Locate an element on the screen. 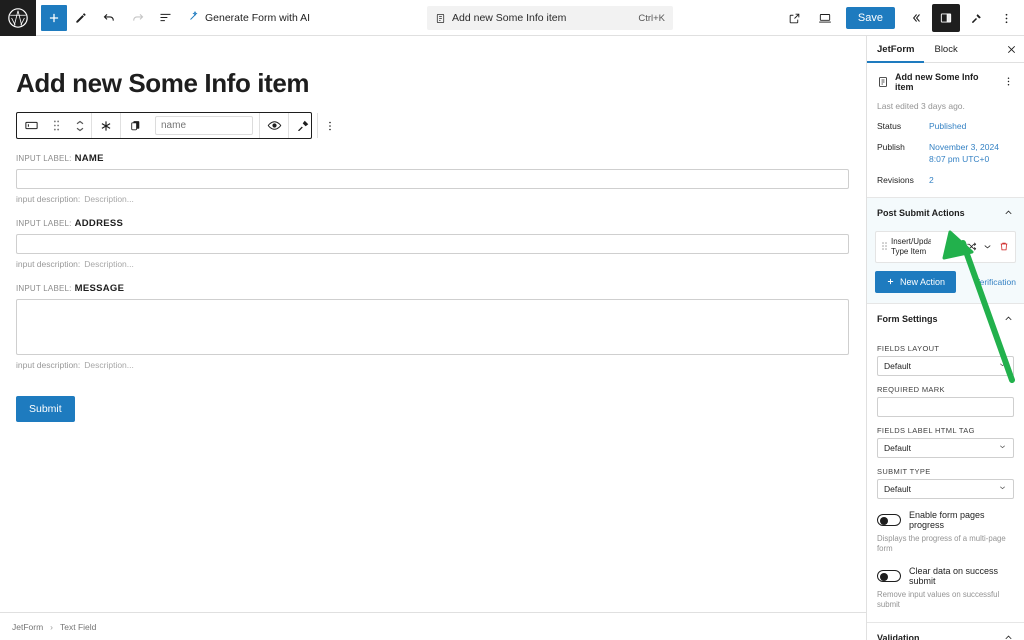  submit-type-control: SUBMIT TYPE Default is located at coordinates (945, 483).